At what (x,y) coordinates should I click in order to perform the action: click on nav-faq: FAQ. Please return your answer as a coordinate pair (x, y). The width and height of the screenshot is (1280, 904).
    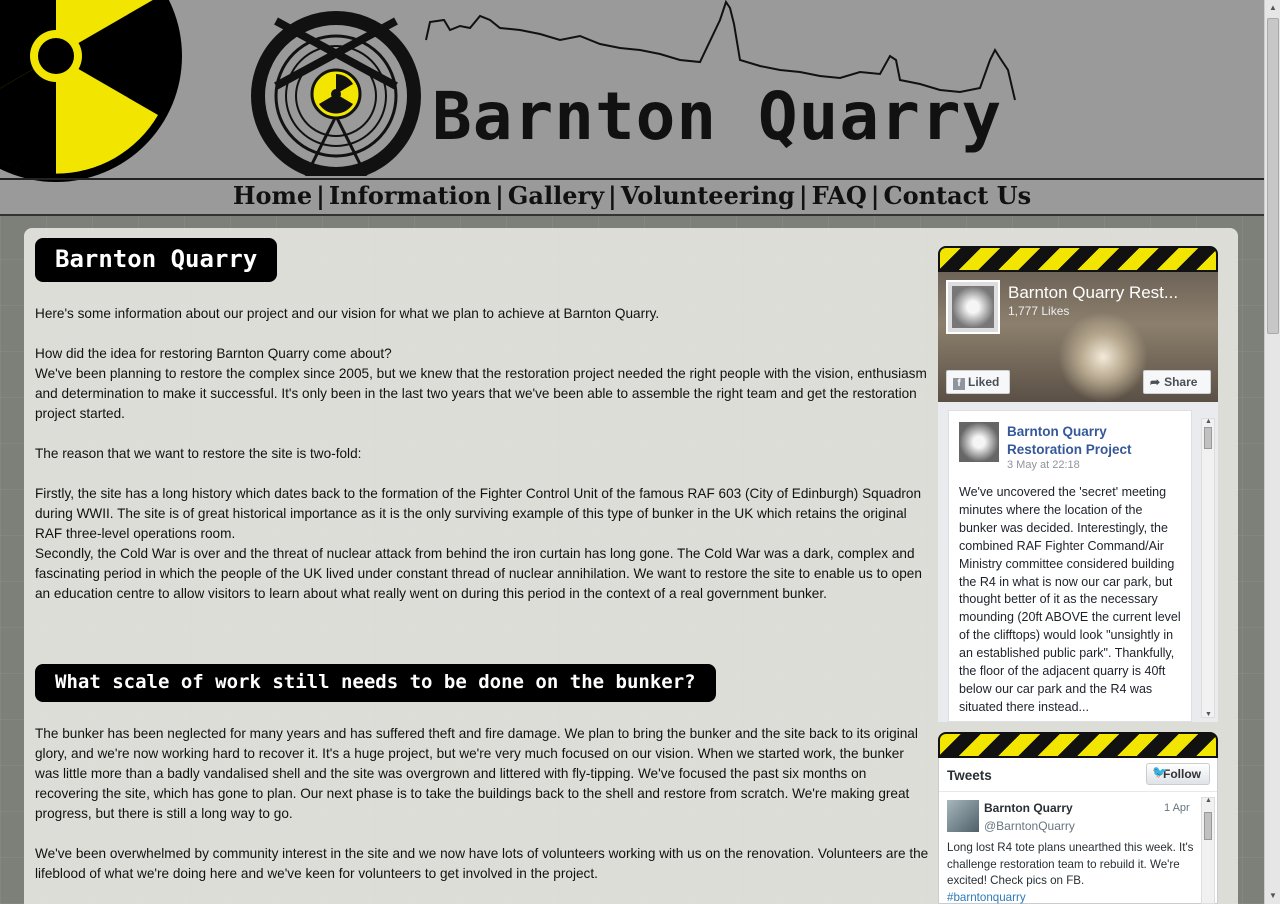
    Looking at the image, I should click on (839, 195).